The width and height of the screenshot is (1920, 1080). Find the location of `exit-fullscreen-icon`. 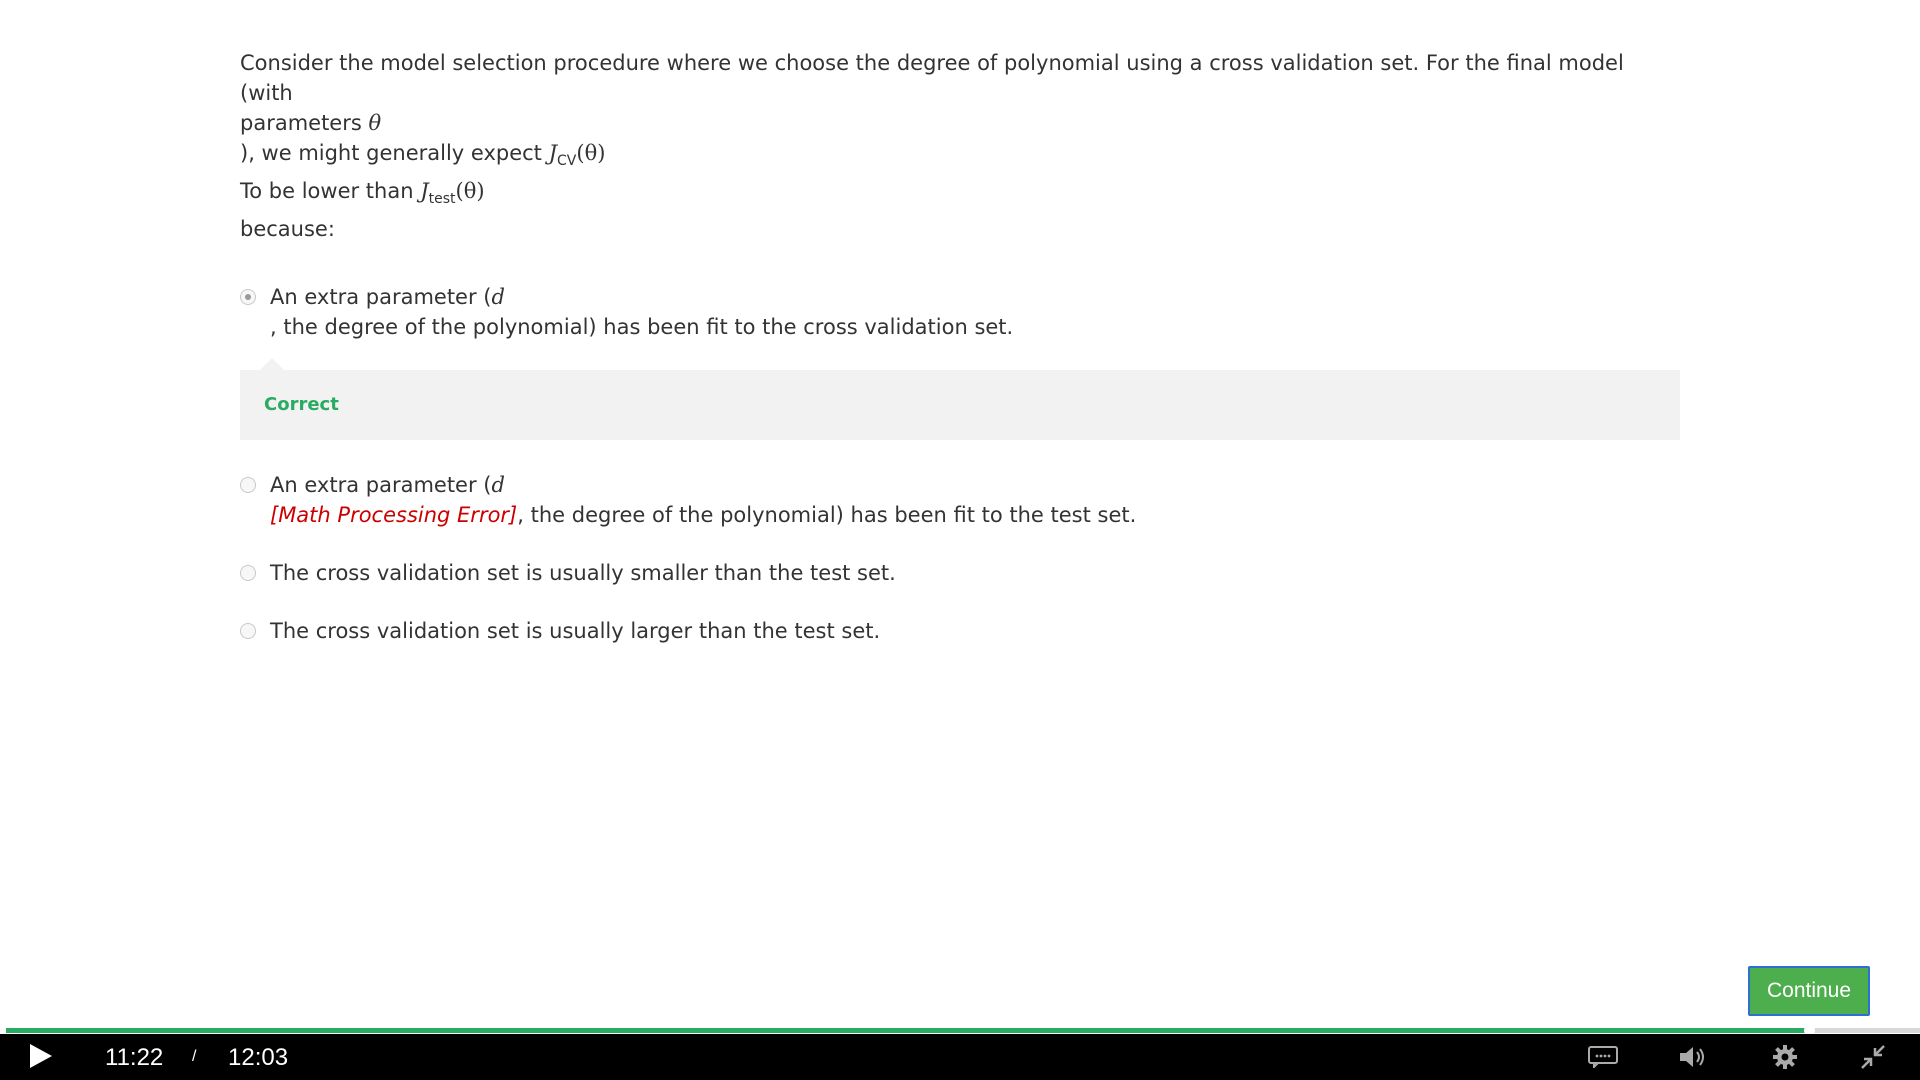

exit-fullscreen-icon is located at coordinates (1873, 1057).